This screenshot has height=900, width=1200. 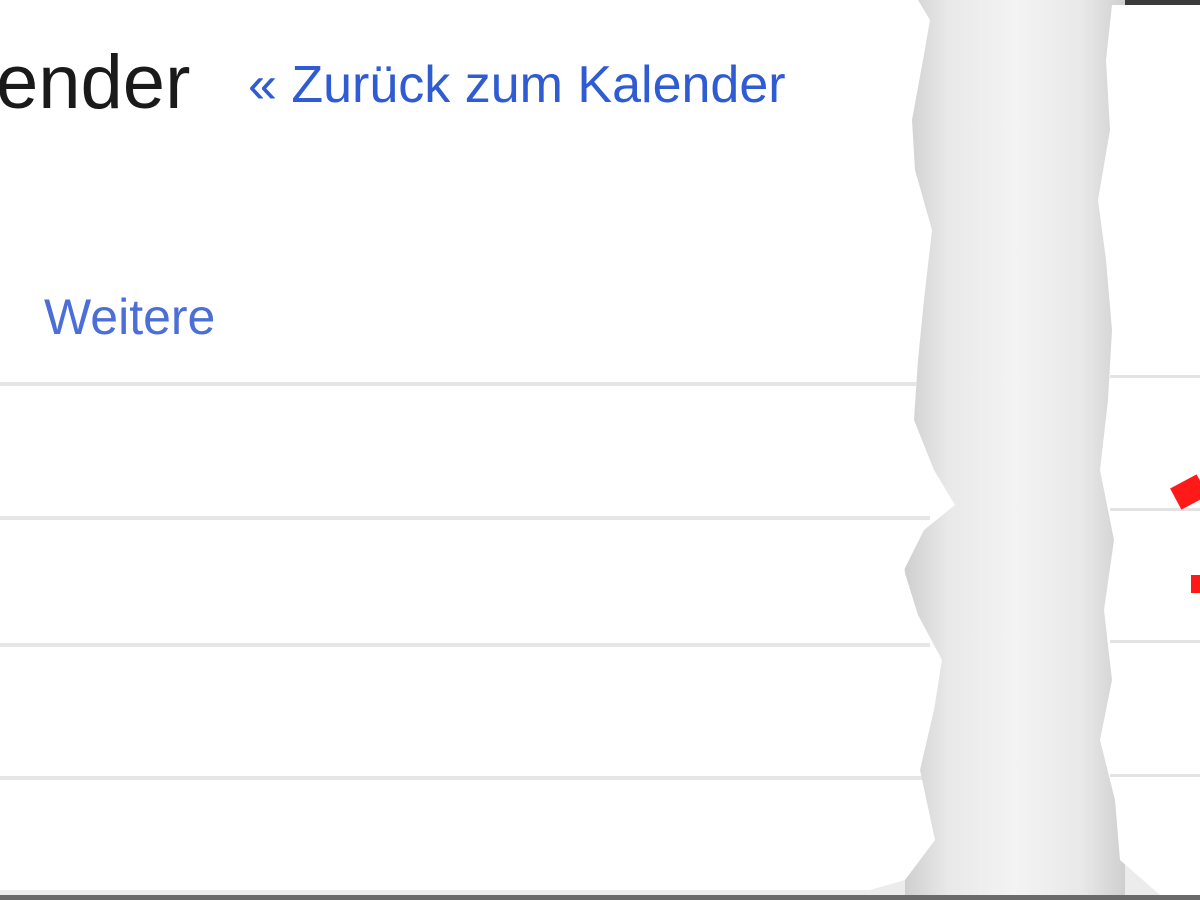 I want to click on back-to-calendar-link: « Zurück zum Kalender, so click(x=517, y=85).